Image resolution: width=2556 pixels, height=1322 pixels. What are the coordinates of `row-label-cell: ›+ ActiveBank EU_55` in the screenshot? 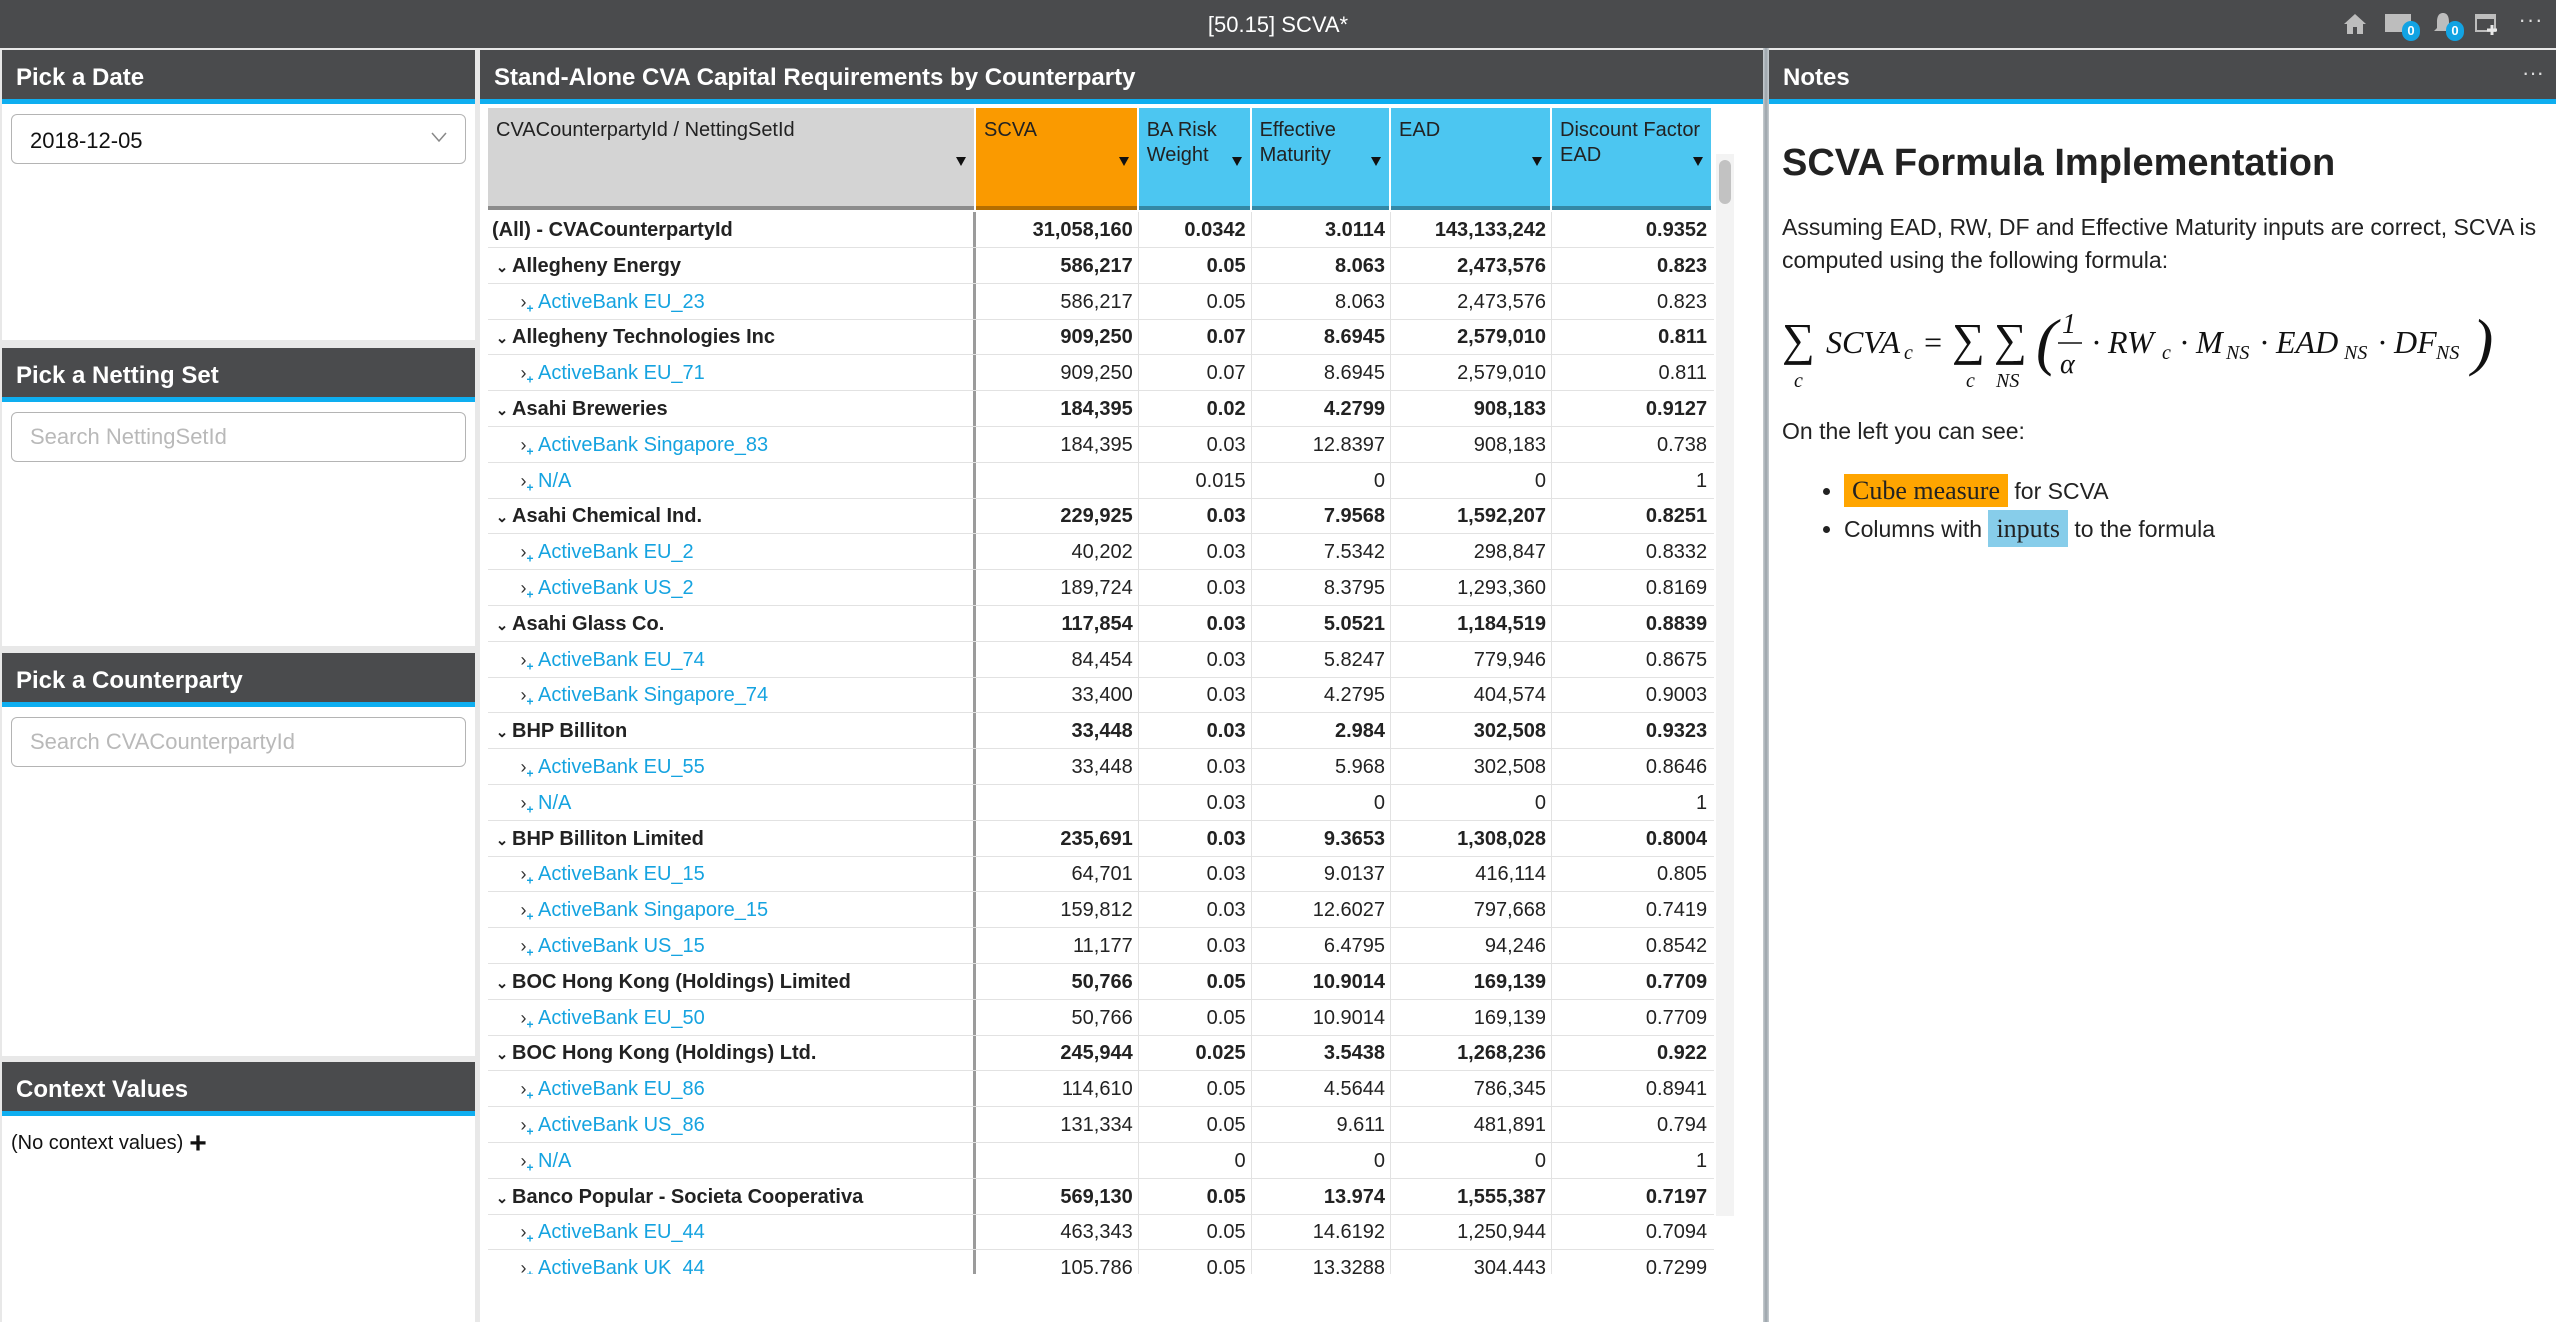 It's located at (730, 767).